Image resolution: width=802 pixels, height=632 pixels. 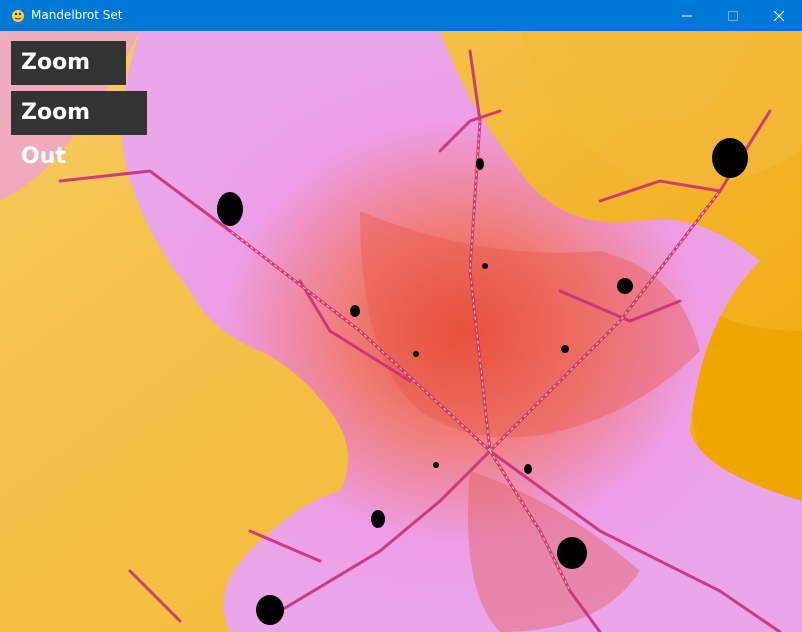 What do you see at coordinates (18, 16) in the screenshot?
I see `python-icon` at bounding box center [18, 16].